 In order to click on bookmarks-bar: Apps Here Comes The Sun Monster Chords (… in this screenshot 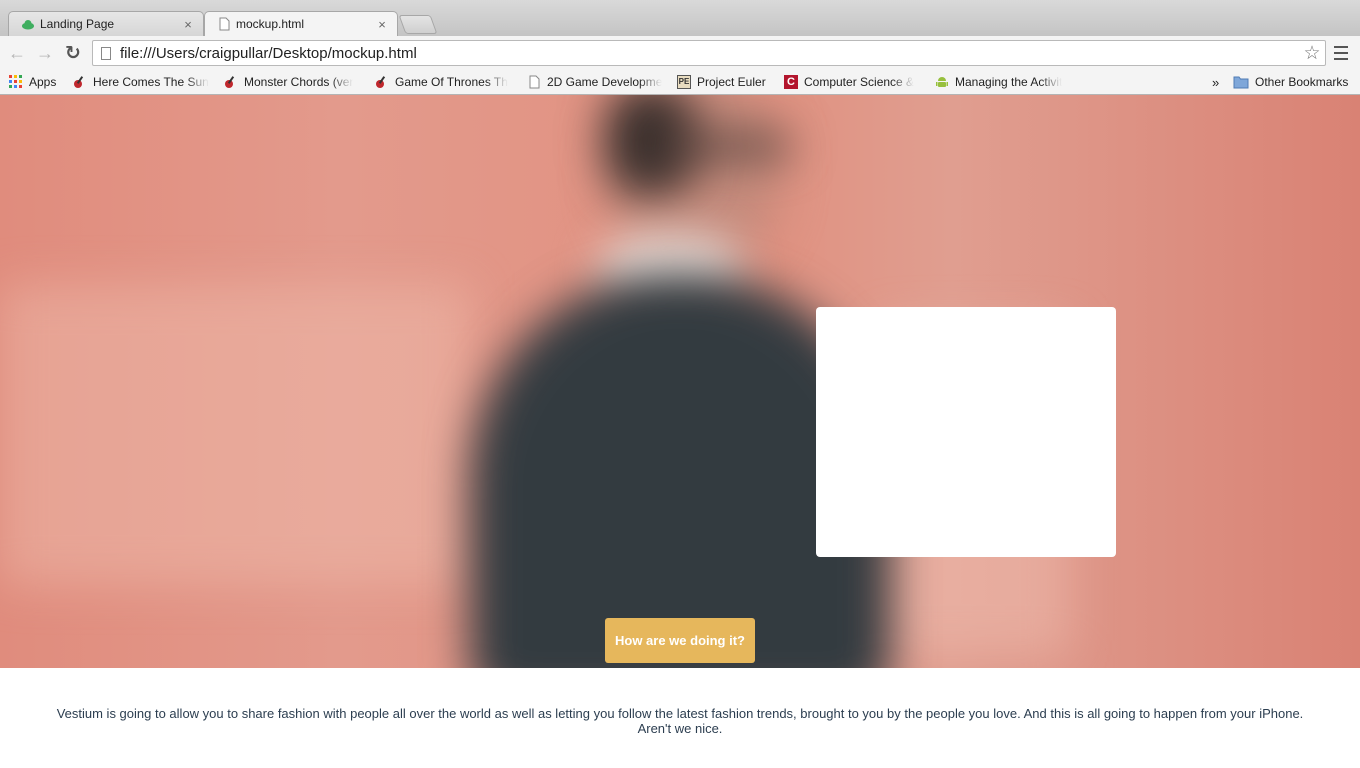, I will do `click(680, 82)`.